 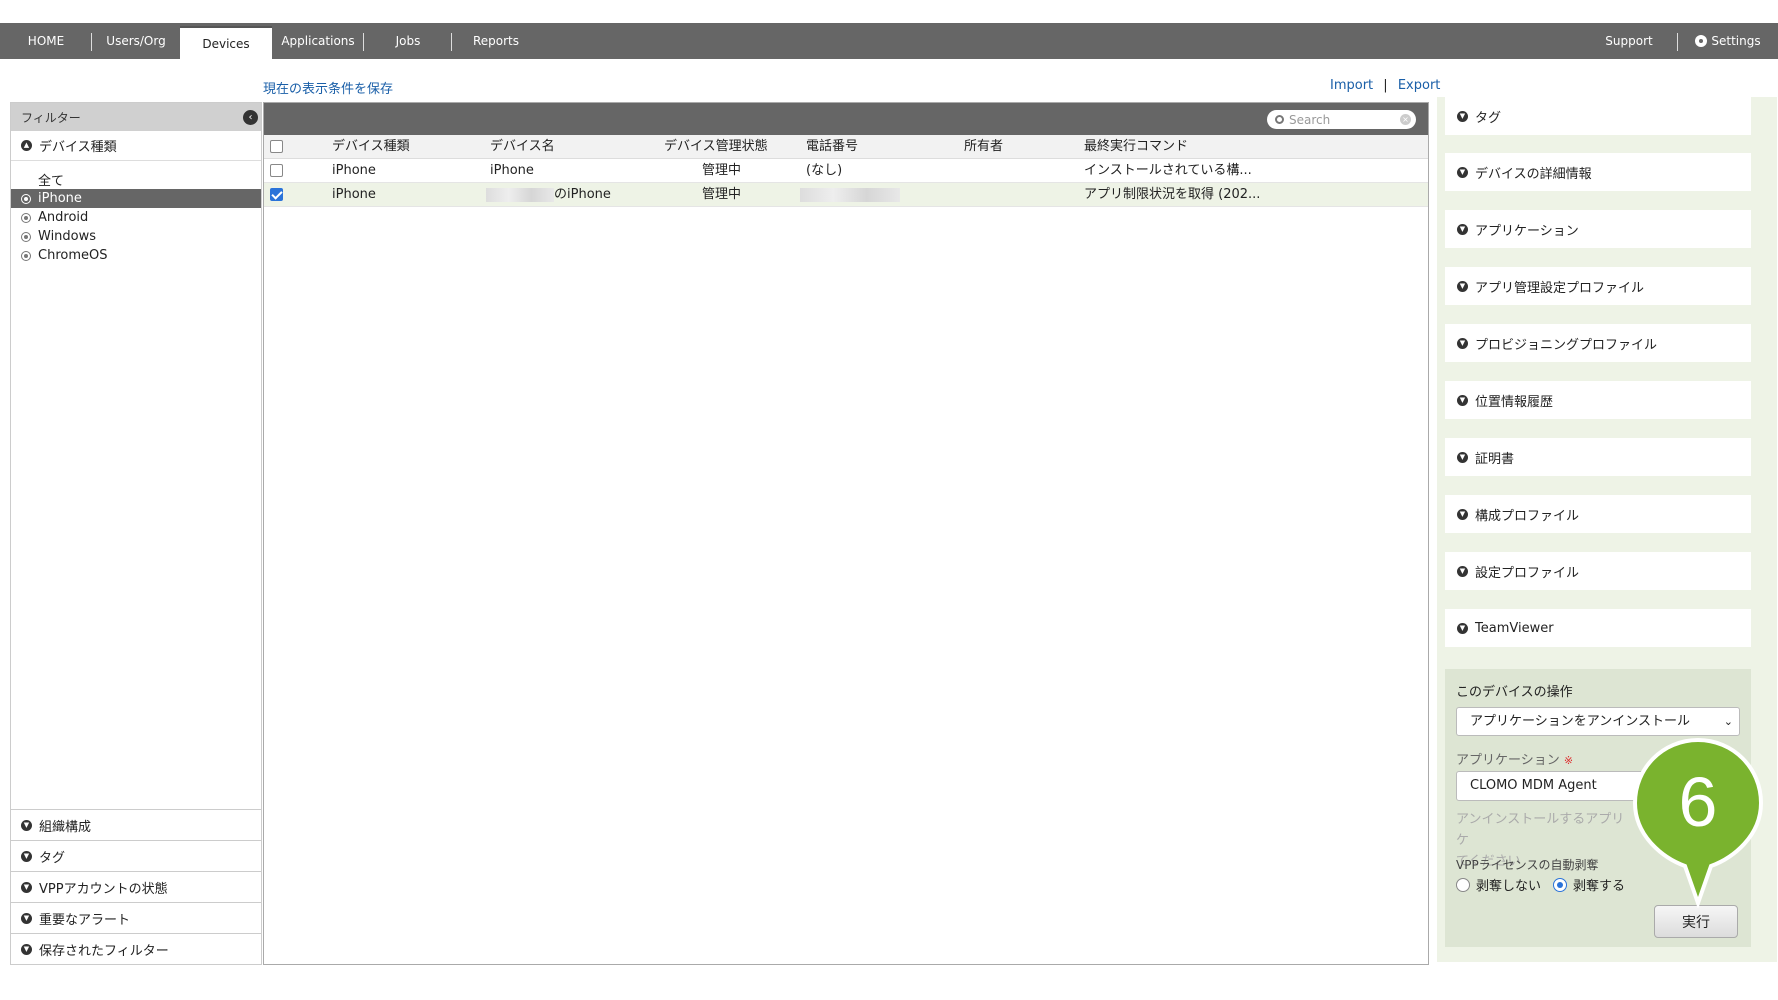 What do you see at coordinates (1598, 229) in the screenshot?
I see `detail-section-applications: ▼ アプリケーション` at bounding box center [1598, 229].